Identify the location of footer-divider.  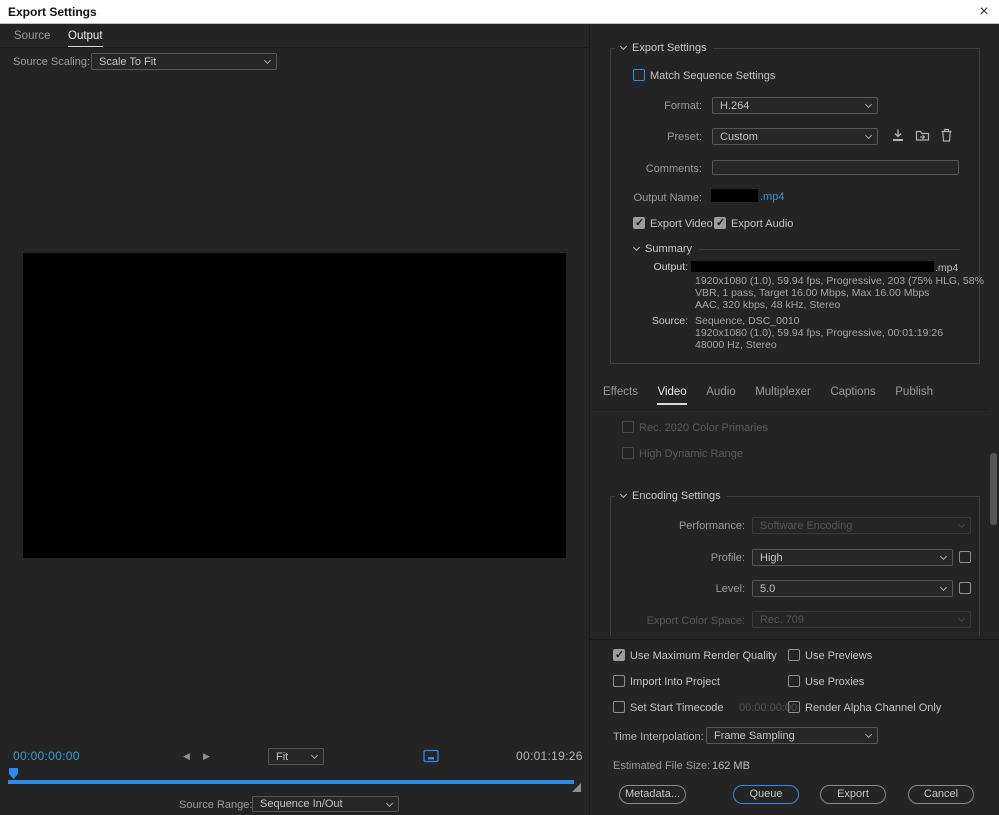
(794, 639).